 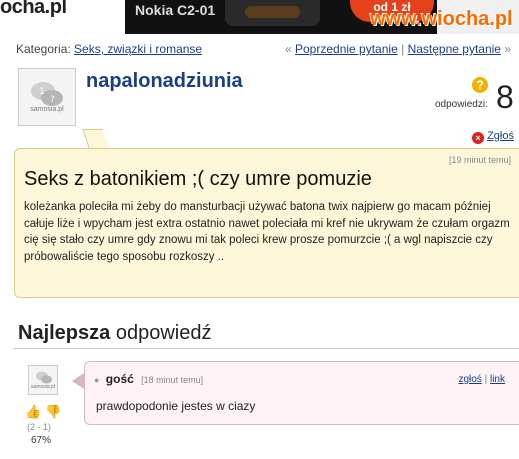 I want to click on question-mark-icon: ?, so click(x=480, y=85).